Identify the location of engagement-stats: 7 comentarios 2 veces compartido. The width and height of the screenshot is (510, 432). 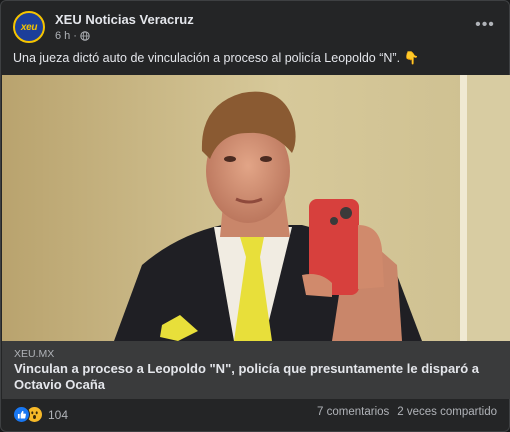
(407, 412).